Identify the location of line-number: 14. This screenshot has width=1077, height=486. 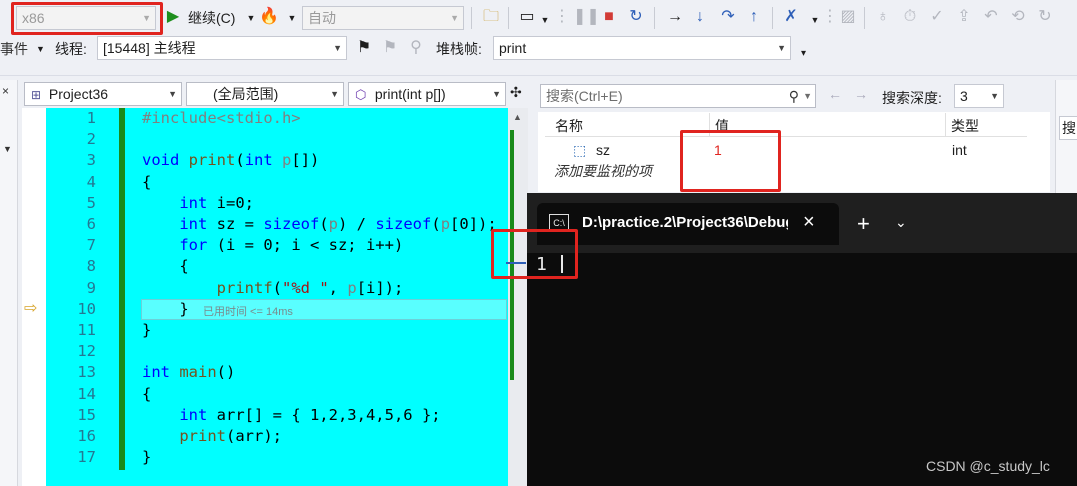
(86, 393).